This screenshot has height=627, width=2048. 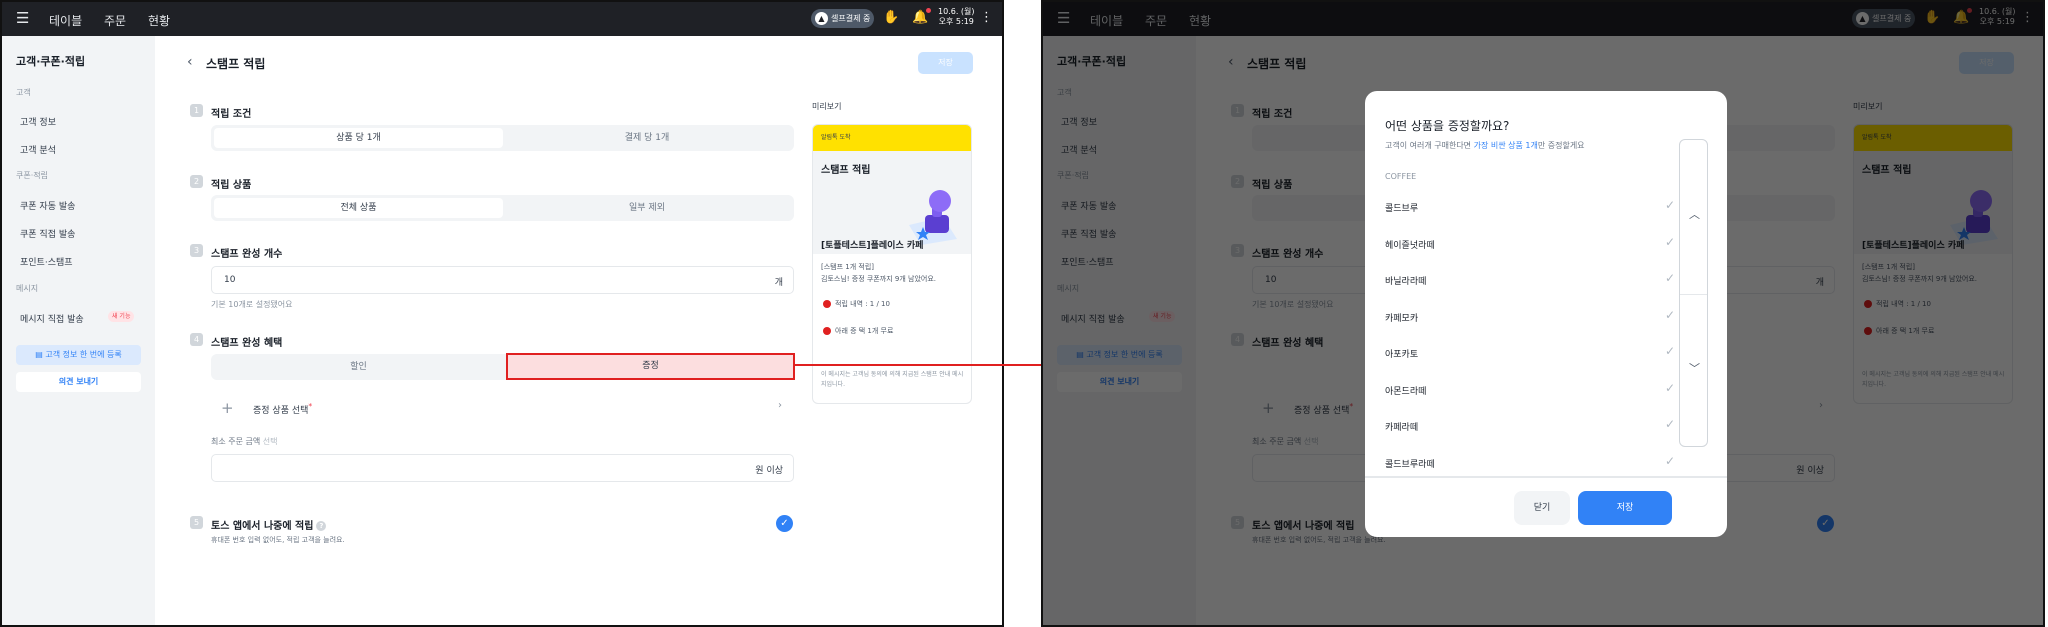 I want to click on chevron-up-icon: ︿, so click(x=1694, y=214).